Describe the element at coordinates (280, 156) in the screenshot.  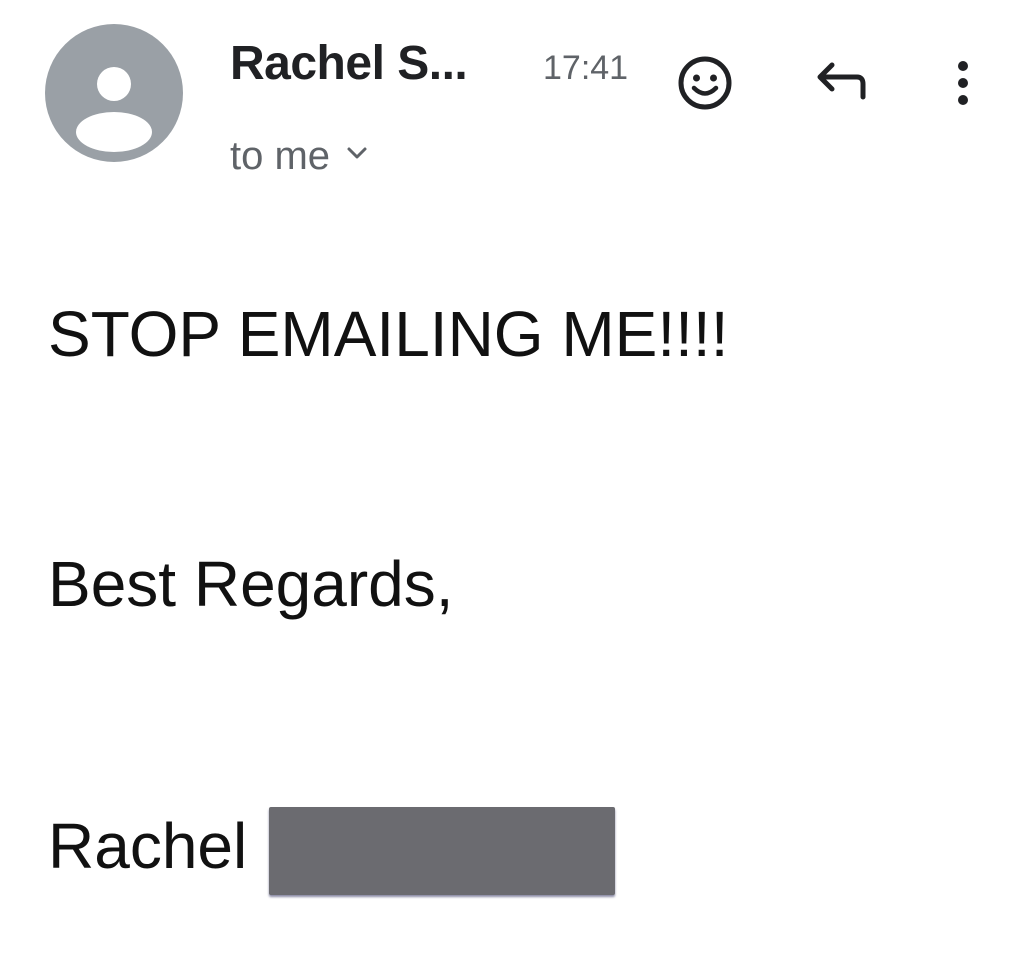
I see `recipient-label: to me` at that location.